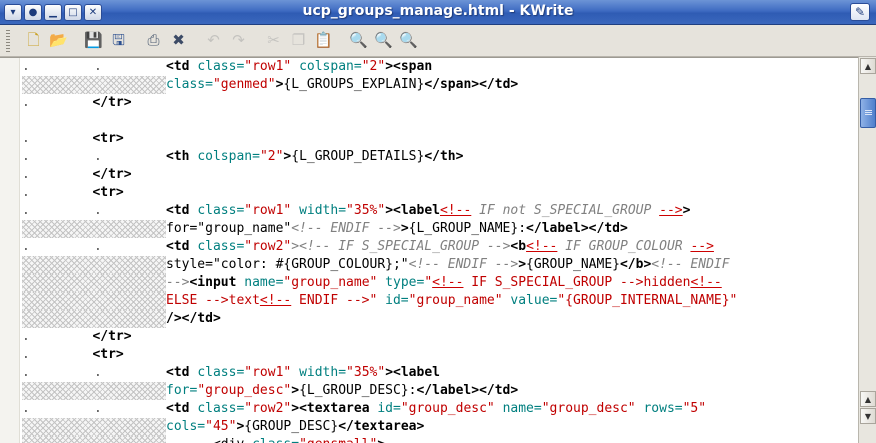  I want to click on scroll-down-arrow-icon: ▼, so click(868, 416).